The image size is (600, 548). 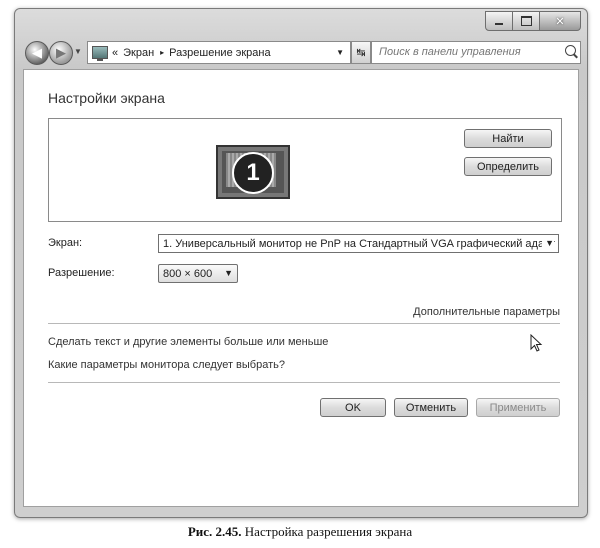 I want to click on find-button: Найти, so click(x=508, y=138).